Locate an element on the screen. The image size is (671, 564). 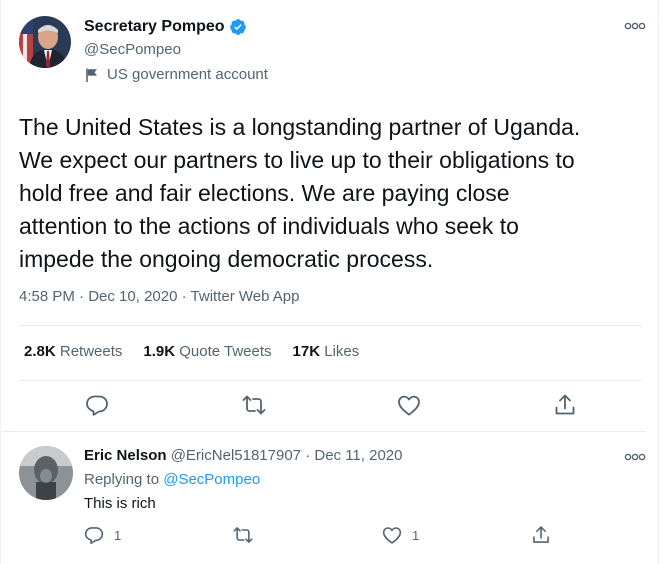
reply-author-name: Eric Nelson is located at coordinates (125, 455).